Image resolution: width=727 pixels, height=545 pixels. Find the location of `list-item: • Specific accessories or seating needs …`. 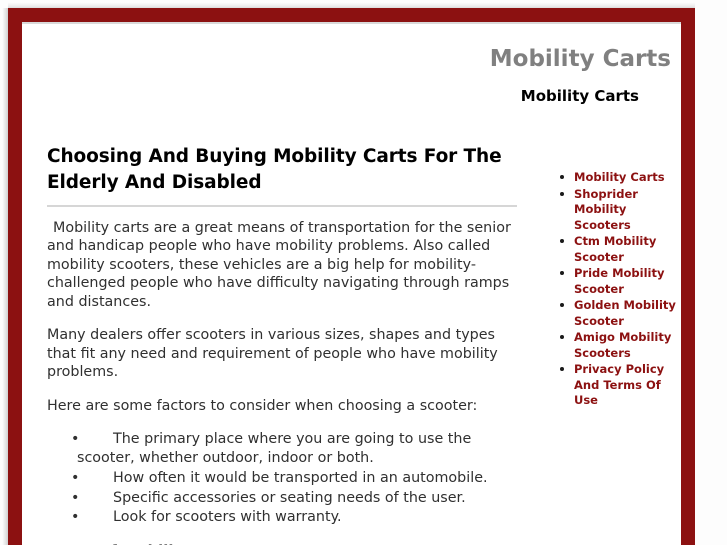

list-item: • Specific accessories or seating needs … is located at coordinates (282, 498).